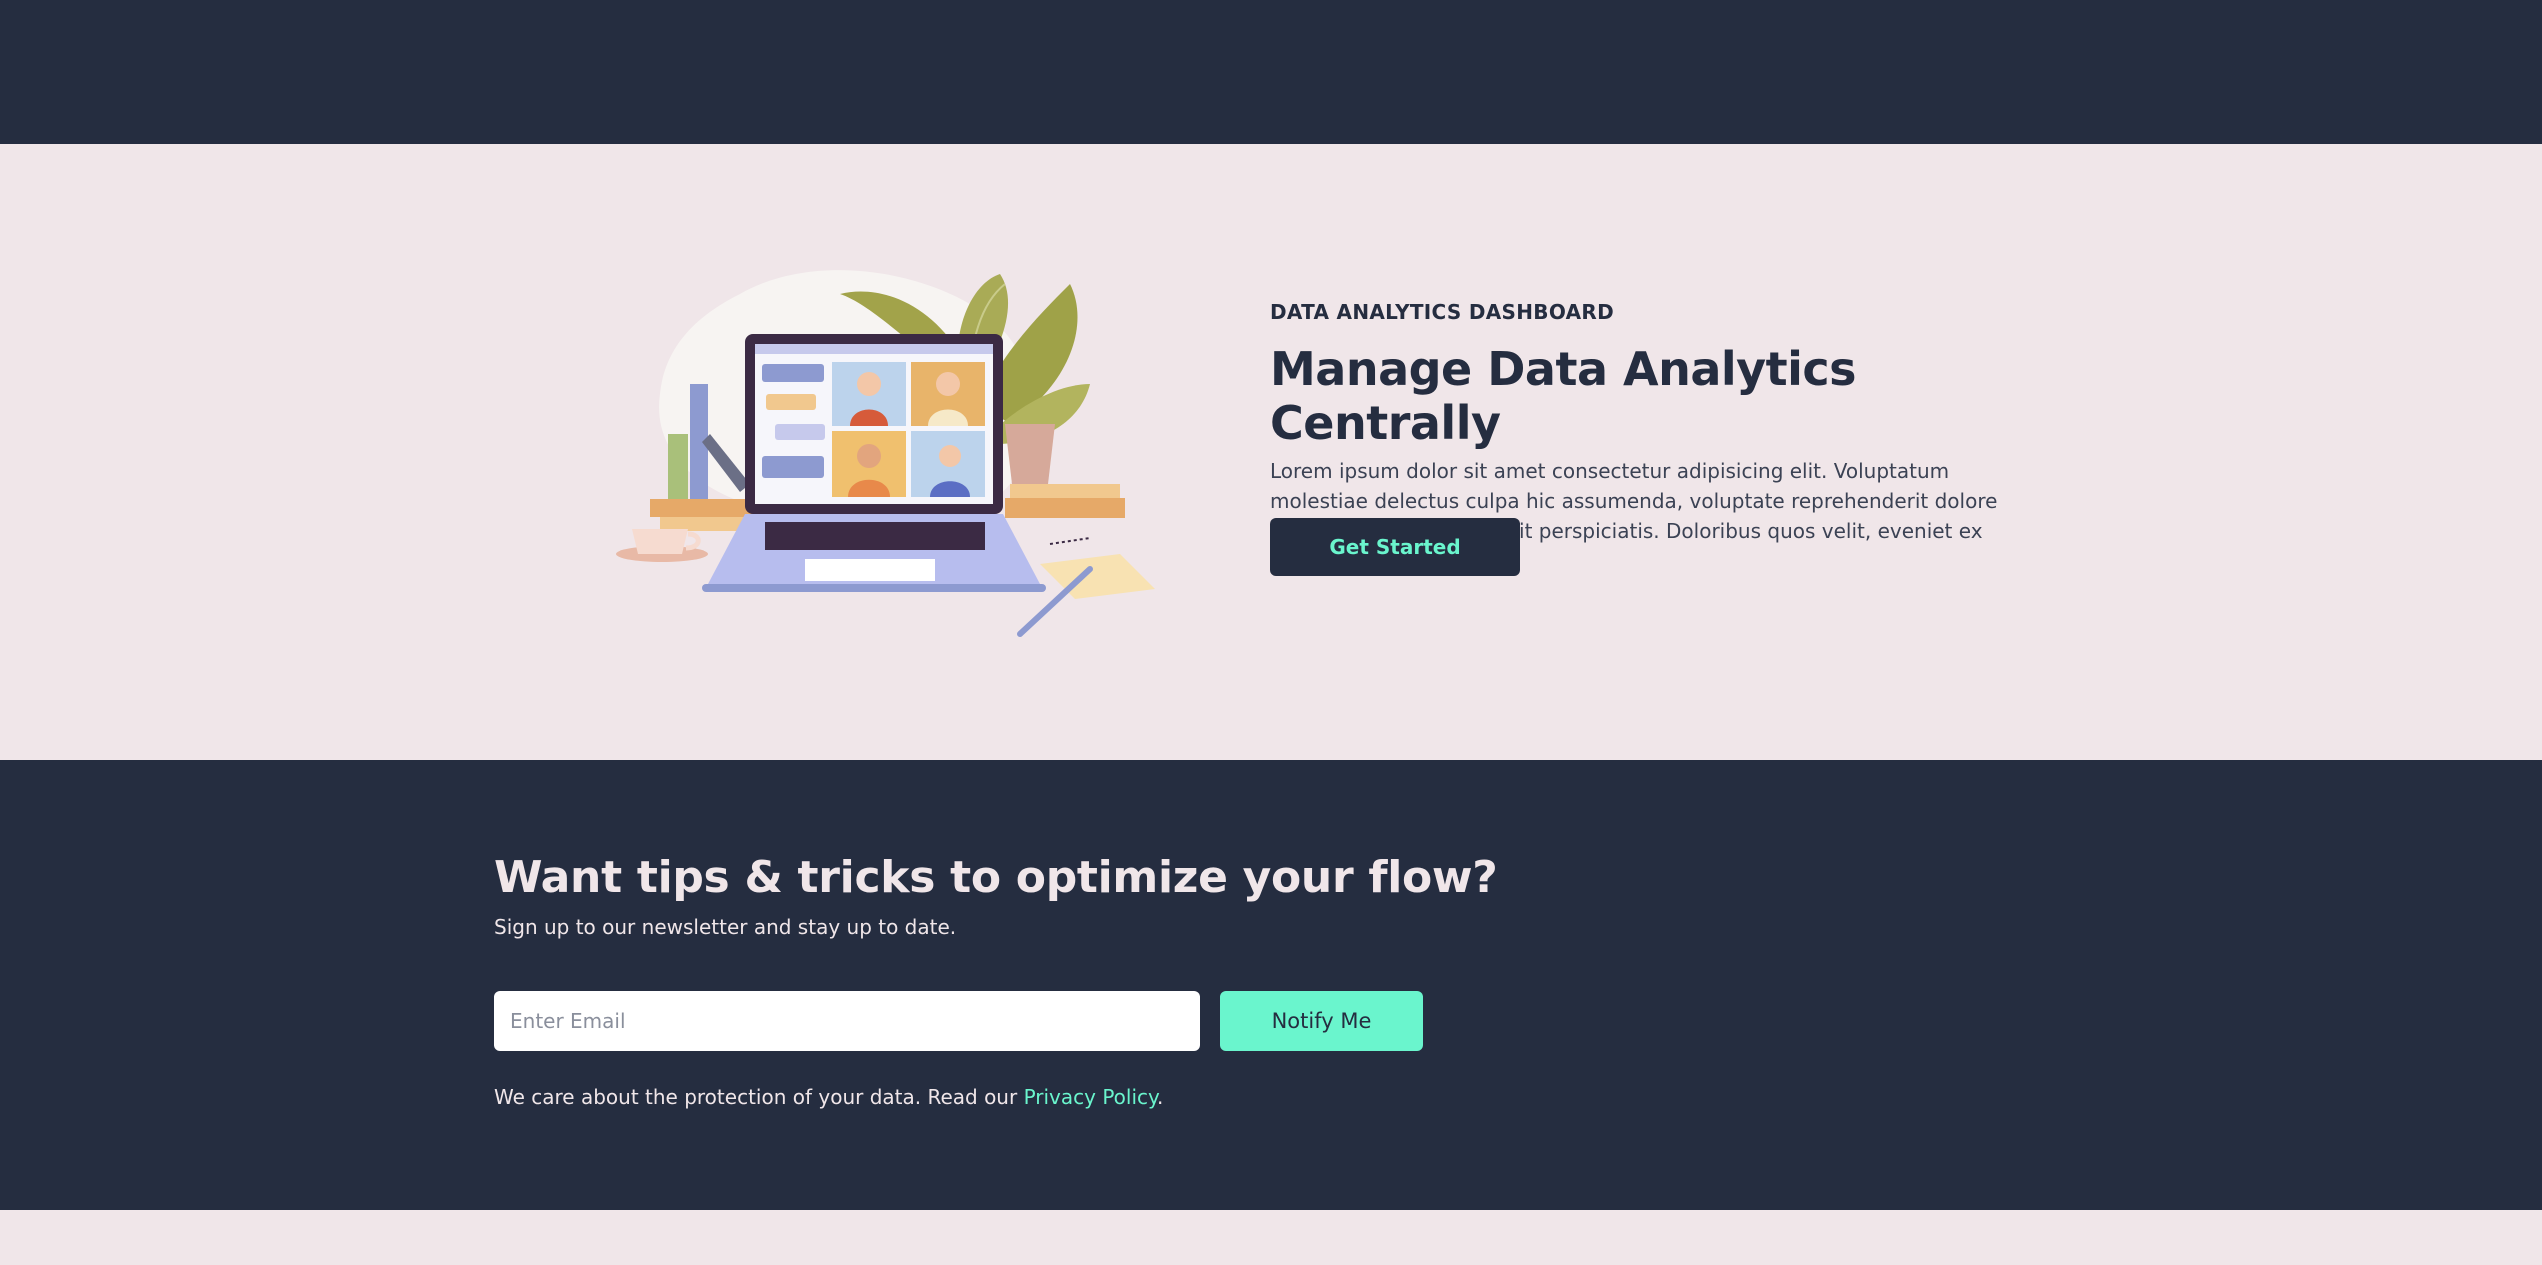 Image resolution: width=2542 pixels, height=1265 pixels. Describe the element at coordinates (1271, 72) in the screenshot. I see `top-header-band` at that location.